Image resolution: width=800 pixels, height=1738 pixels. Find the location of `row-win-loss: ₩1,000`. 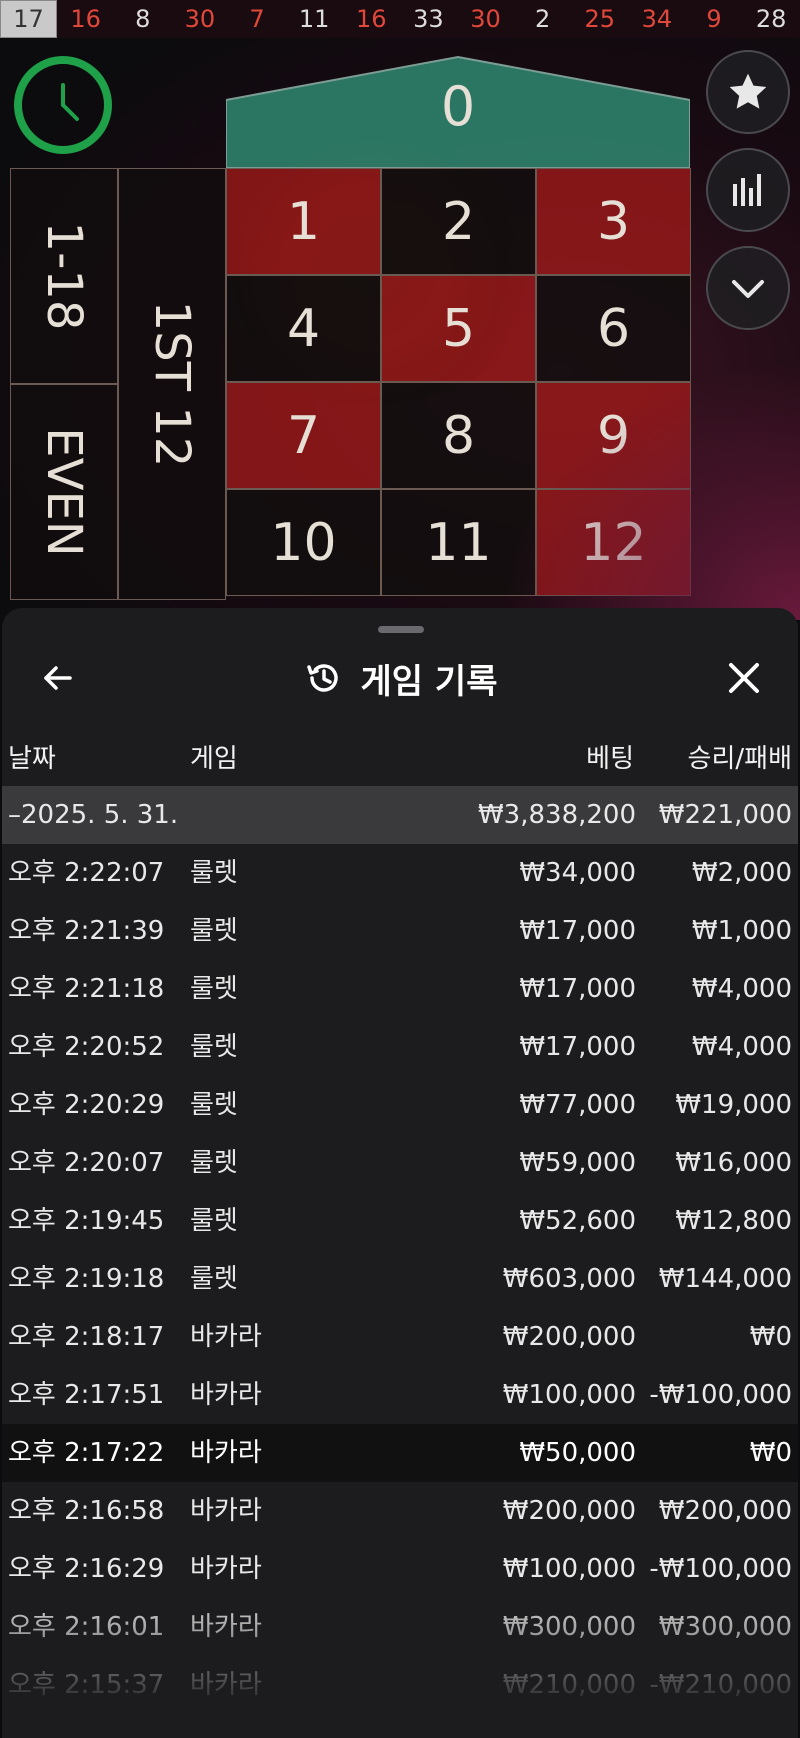

row-win-loss: ₩1,000 is located at coordinates (741, 931).